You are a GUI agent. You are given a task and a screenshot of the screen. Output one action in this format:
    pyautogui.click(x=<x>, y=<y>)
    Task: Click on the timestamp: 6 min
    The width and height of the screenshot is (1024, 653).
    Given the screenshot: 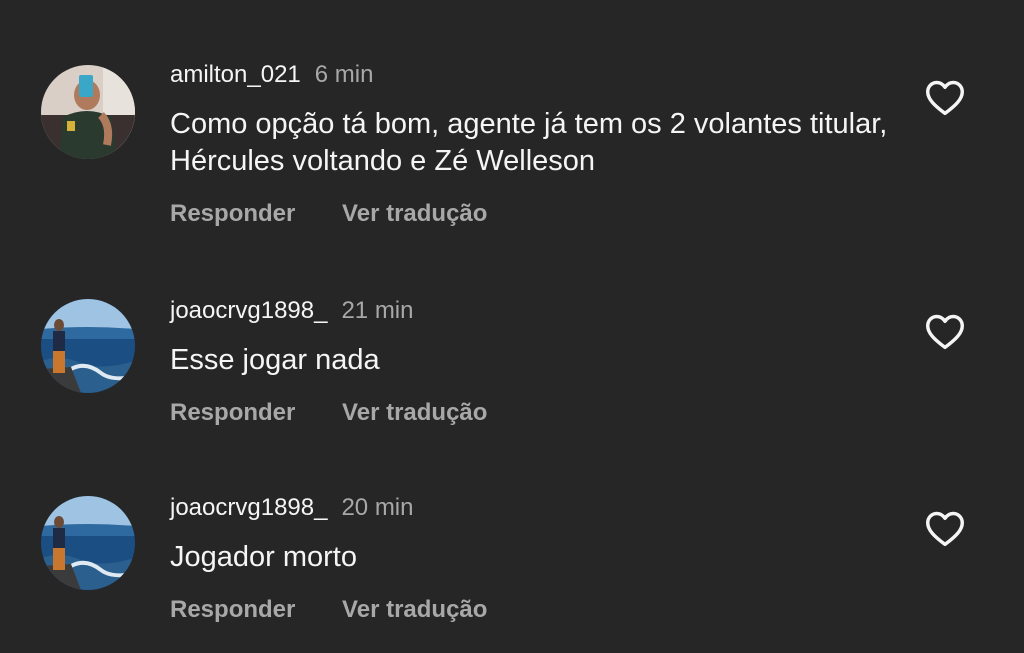 What is the action you would take?
    pyautogui.click(x=344, y=74)
    